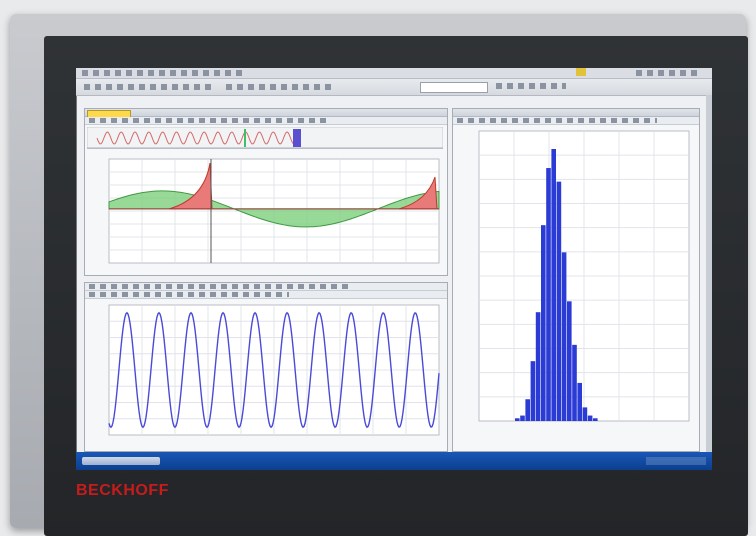 The image size is (756, 536). What do you see at coordinates (676, 461) in the screenshot?
I see `system-tray` at bounding box center [676, 461].